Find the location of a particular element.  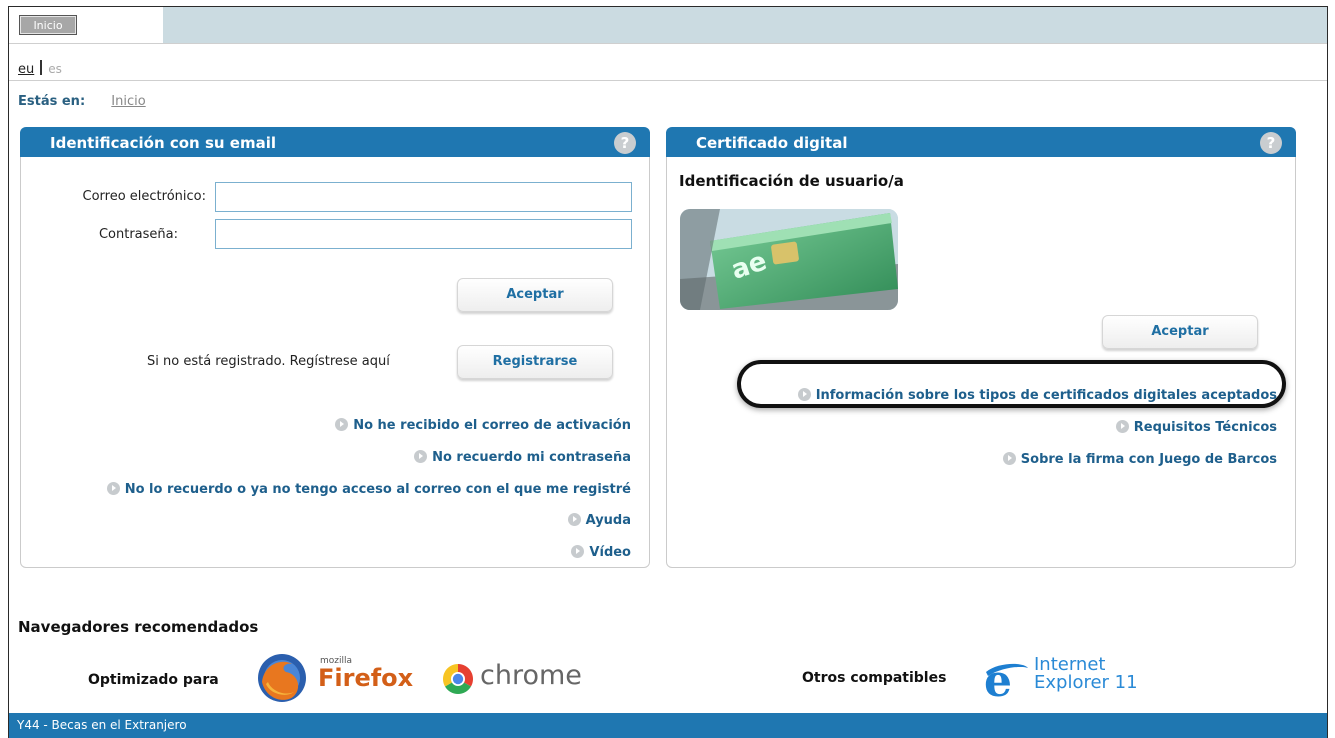

link-signature-info: Sobre la firma con Juego de Barcos is located at coordinates (1139, 459).